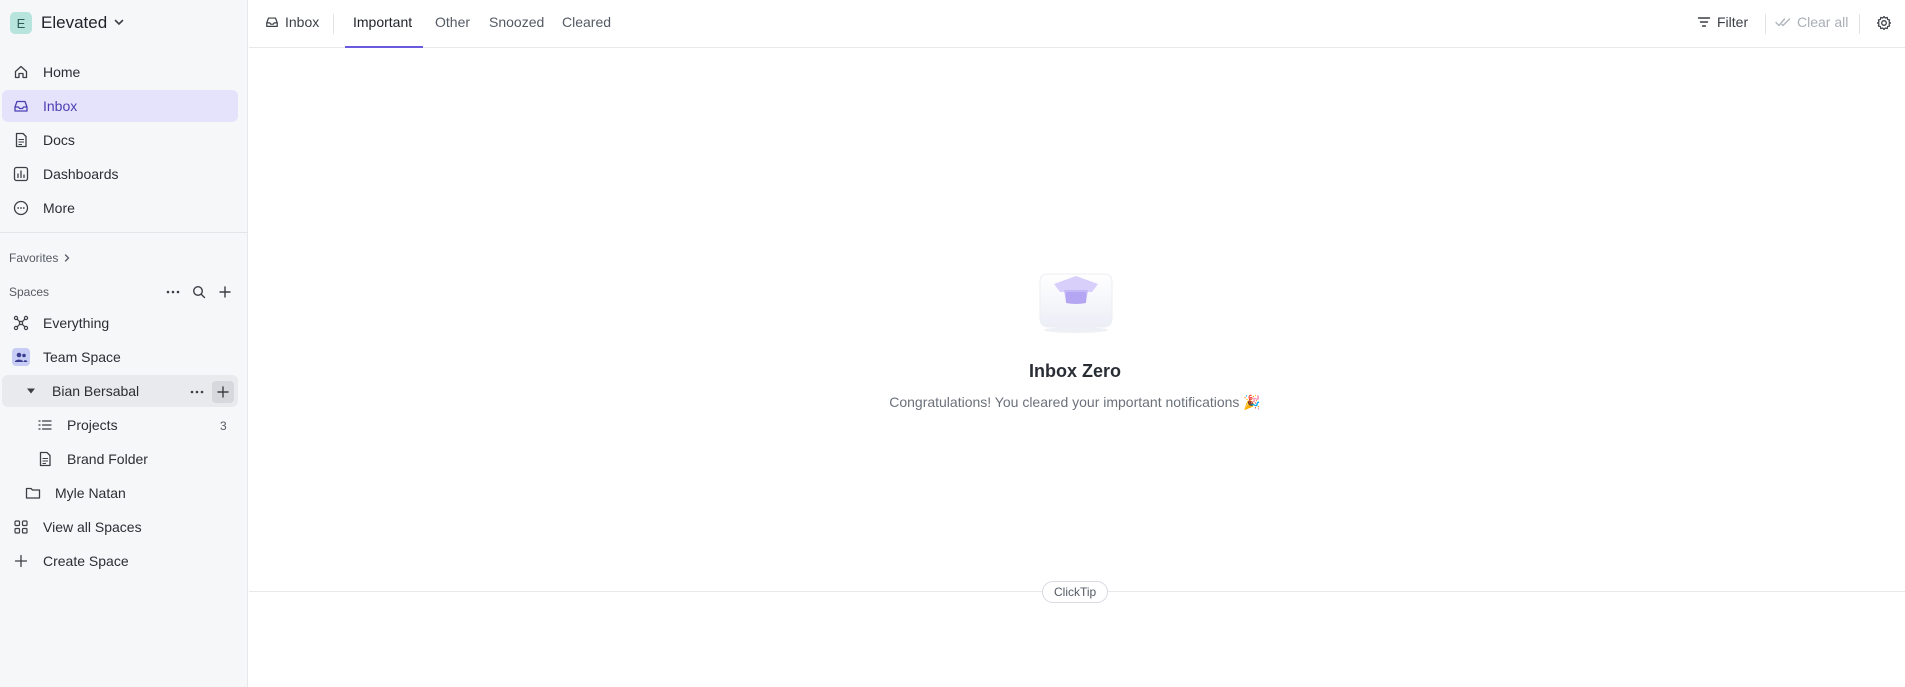 This screenshot has width=1905, height=687. I want to click on workspace-switcher: E Elevated, so click(67, 23).